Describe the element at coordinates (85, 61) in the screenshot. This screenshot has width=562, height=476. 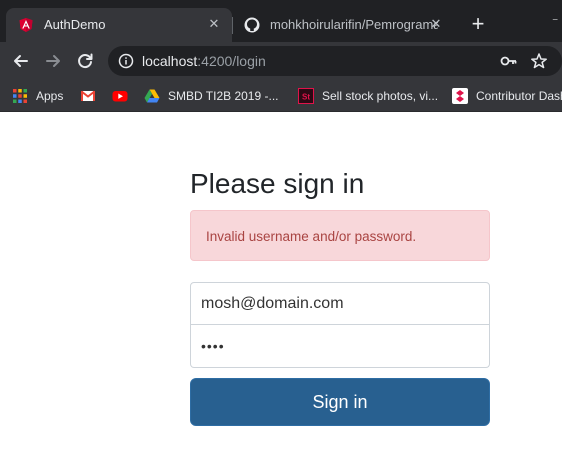
I see `reload-icon` at that location.